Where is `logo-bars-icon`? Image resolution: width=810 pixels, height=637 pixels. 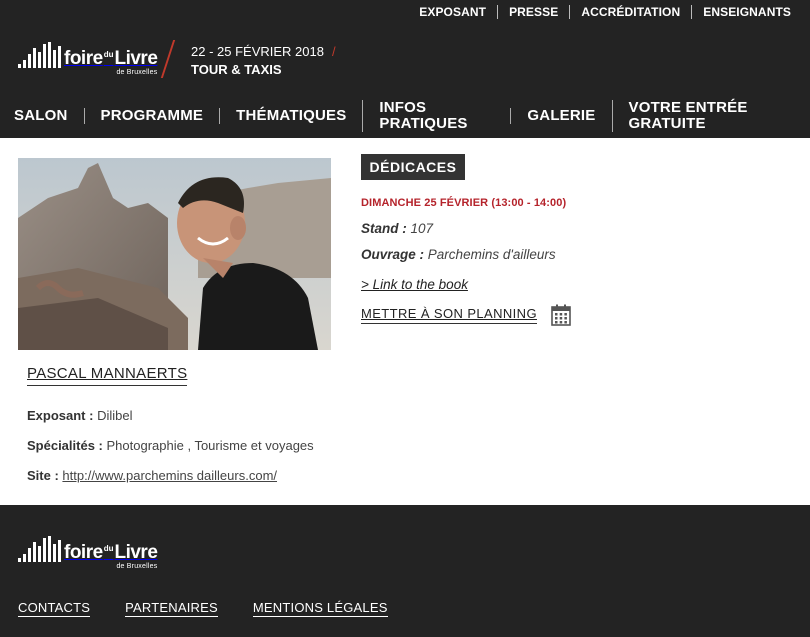 logo-bars-icon is located at coordinates (39, 55).